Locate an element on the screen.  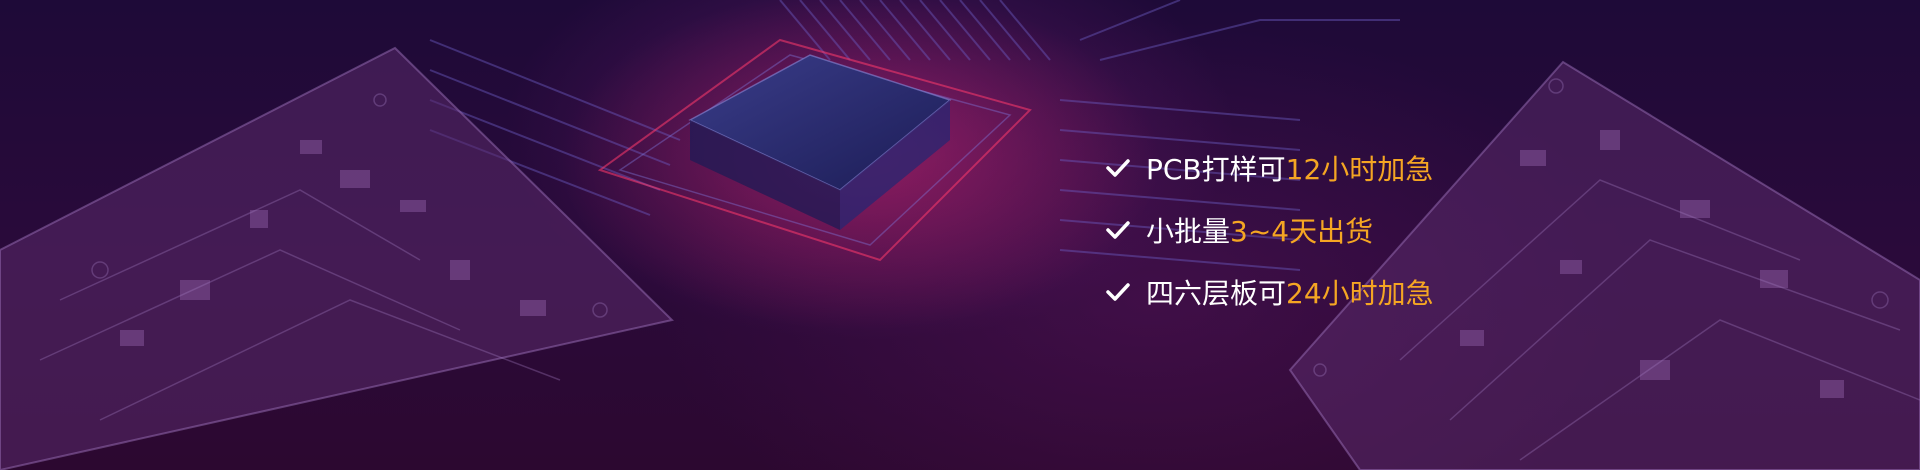
feature-highlight: 3~4天出货 is located at coordinates (1302, 231).